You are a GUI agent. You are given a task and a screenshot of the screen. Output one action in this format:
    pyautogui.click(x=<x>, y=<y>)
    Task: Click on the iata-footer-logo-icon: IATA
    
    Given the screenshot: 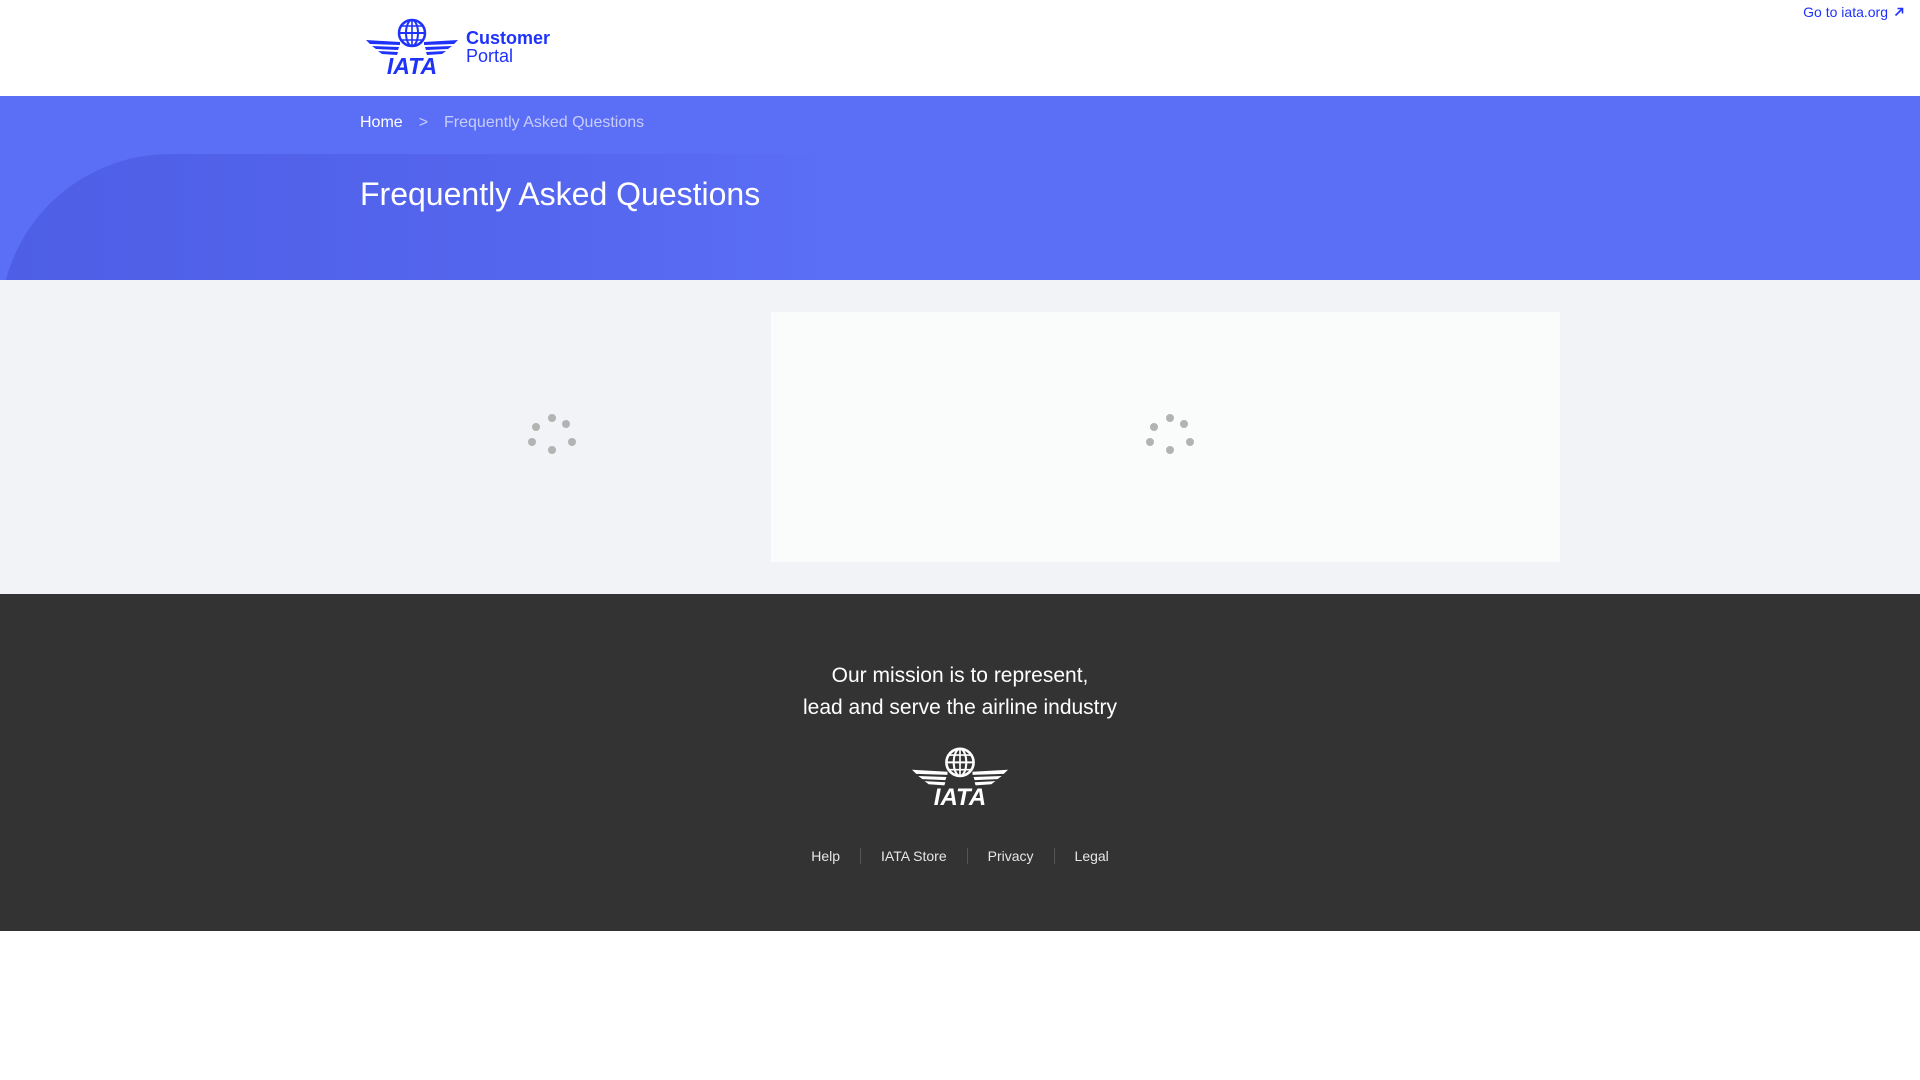 What is the action you would take?
    pyautogui.click(x=960, y=777)
    